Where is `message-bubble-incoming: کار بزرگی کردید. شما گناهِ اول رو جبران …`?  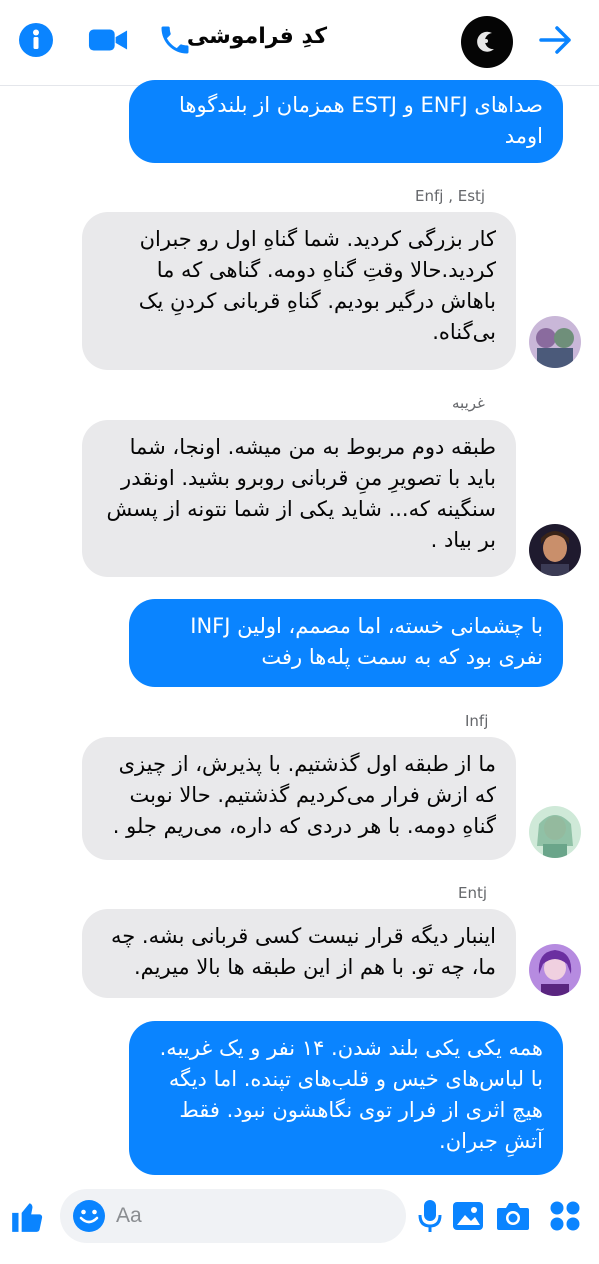
message-bubble-incoming: کار بزرگی کردید. شما گناهِ اول رو جبران … is located at coordinates (299, 291).